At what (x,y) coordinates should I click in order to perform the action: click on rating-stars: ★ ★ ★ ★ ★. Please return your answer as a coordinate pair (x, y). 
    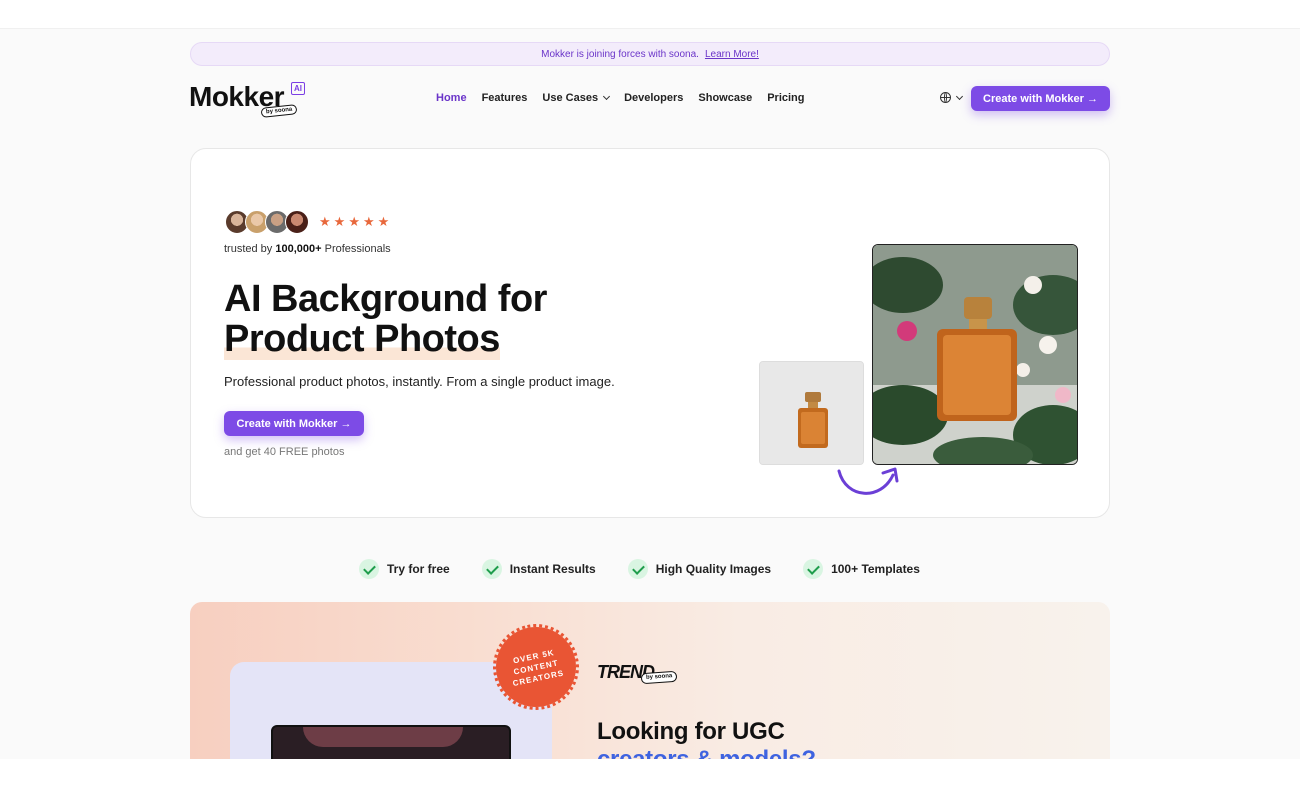
    Looking at the image, I should click on (354, 222).